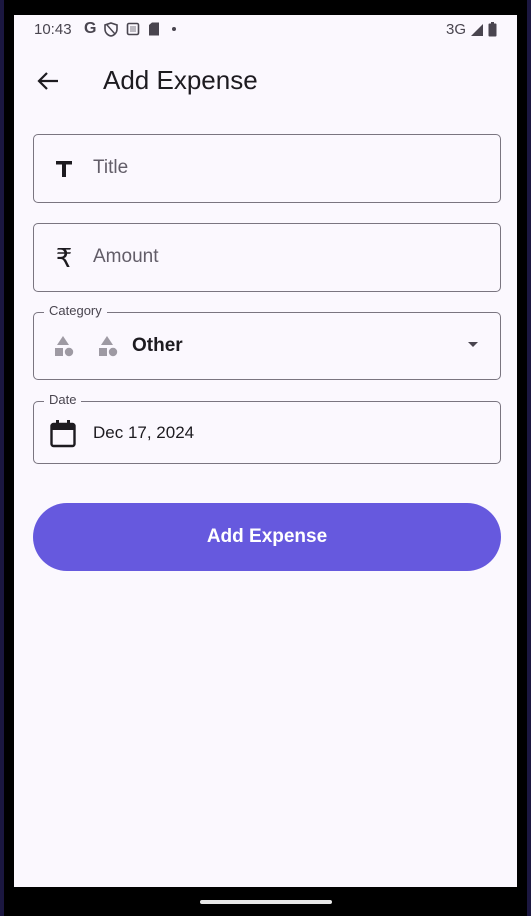 This screenshot has width=531, height=916. I want to click on home-indicator, so click(266, 902).